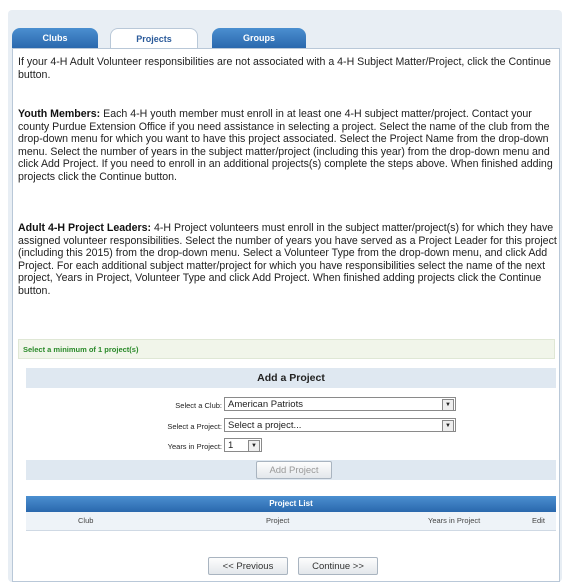 This screenshot has height=586, width=572. Describe the element at coordinates (340, 404) in the screenshot. I see `club-select: American Patriots ▼` at that location.